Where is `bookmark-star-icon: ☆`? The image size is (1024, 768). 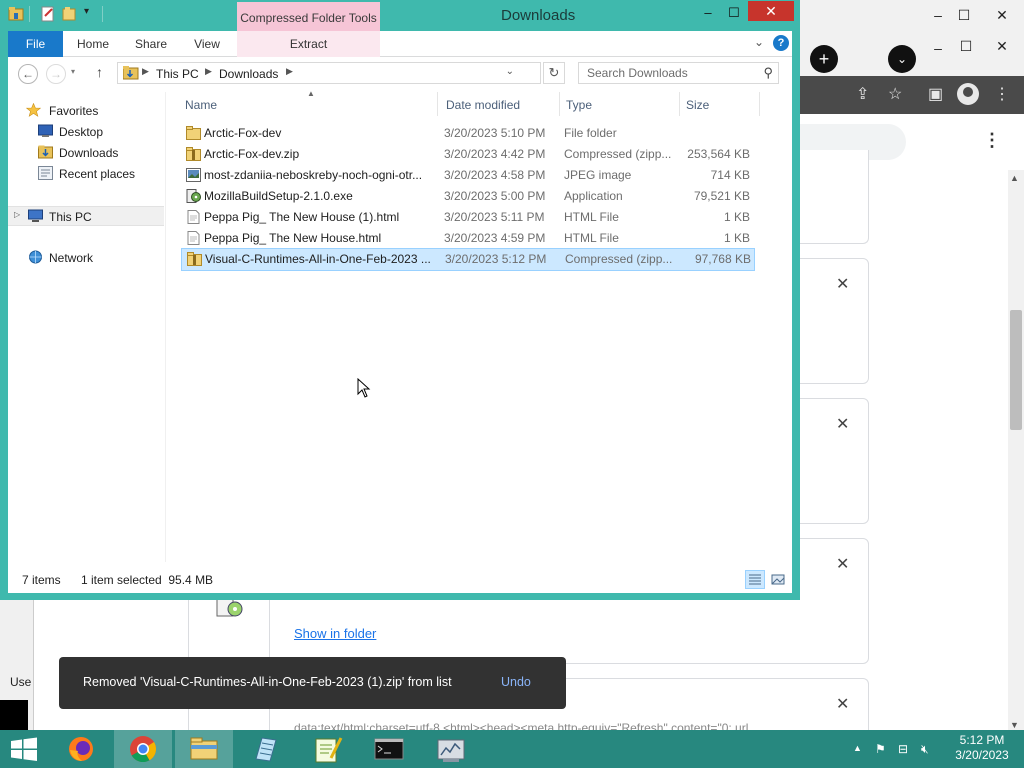 bookmark-star-icon: ☆ is located at coordinates (895, 94).